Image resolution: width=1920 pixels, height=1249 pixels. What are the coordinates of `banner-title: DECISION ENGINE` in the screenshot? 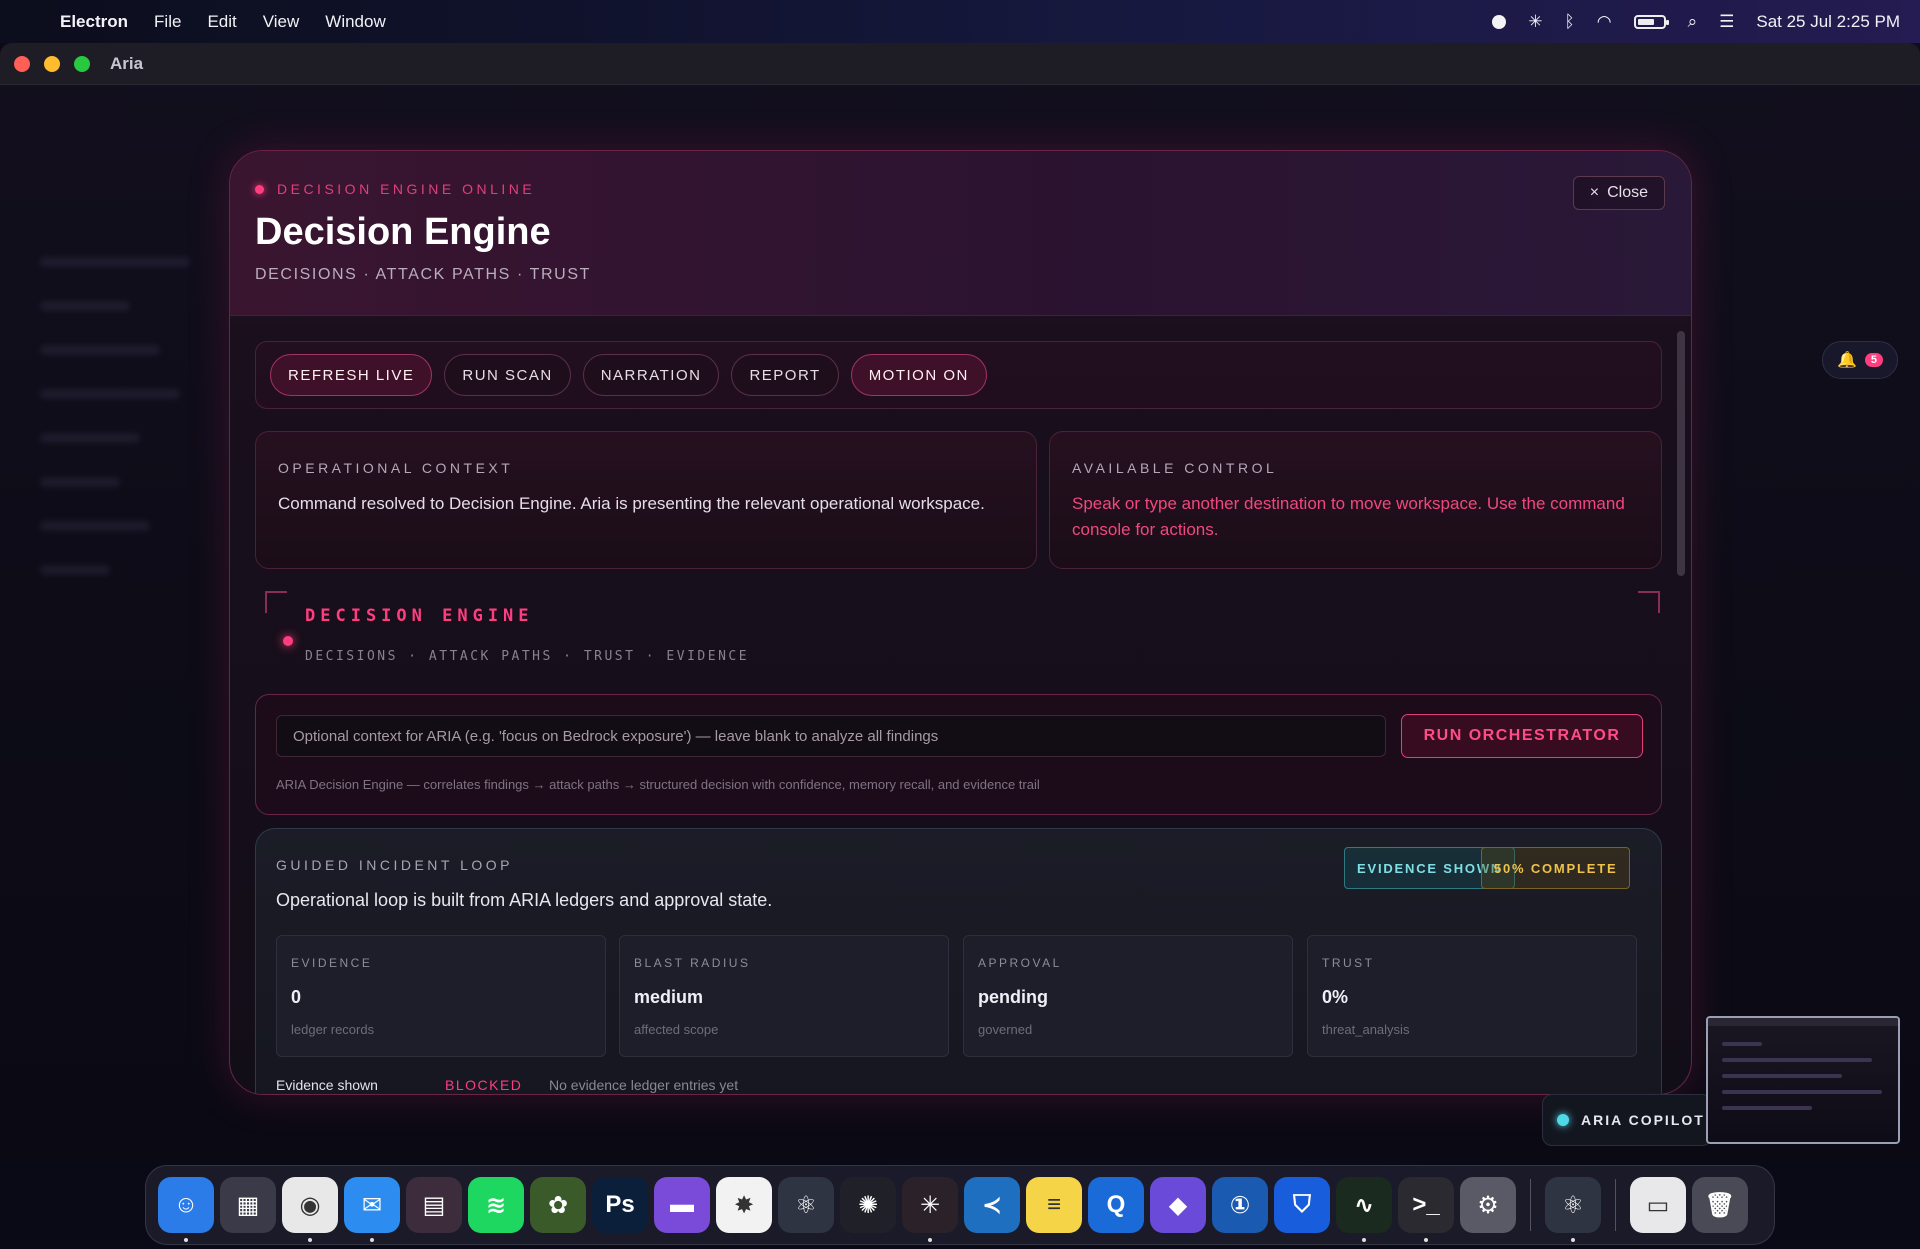 It's located at (419, 616).